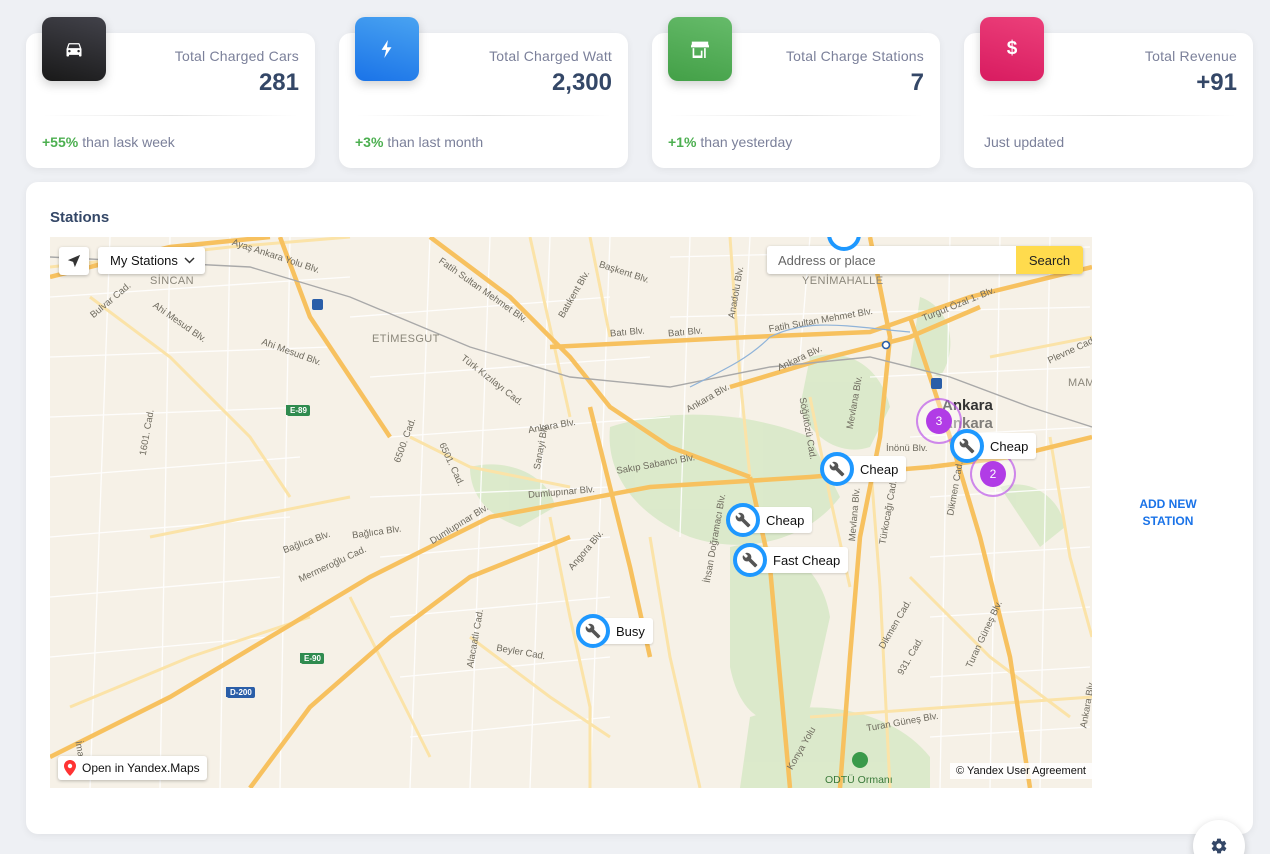  Describe the element at coordinates (854, 56) in the screenshot. I see `card-title: Total Charge Stations` at that location.